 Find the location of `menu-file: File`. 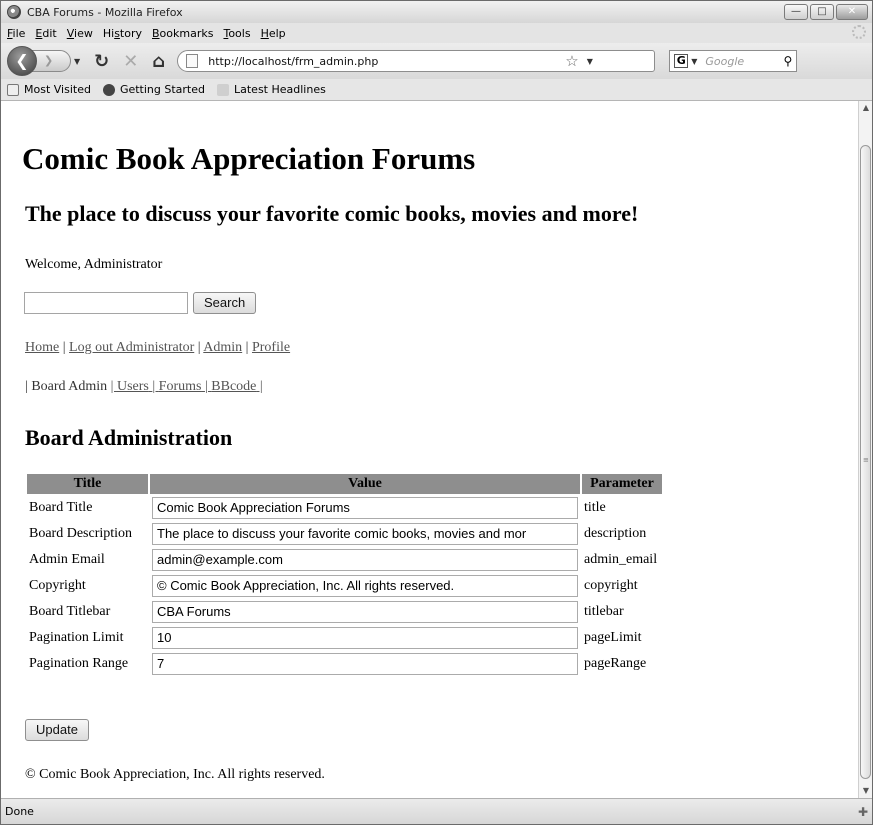

menu-file: File is located at coordinates (16, 33).